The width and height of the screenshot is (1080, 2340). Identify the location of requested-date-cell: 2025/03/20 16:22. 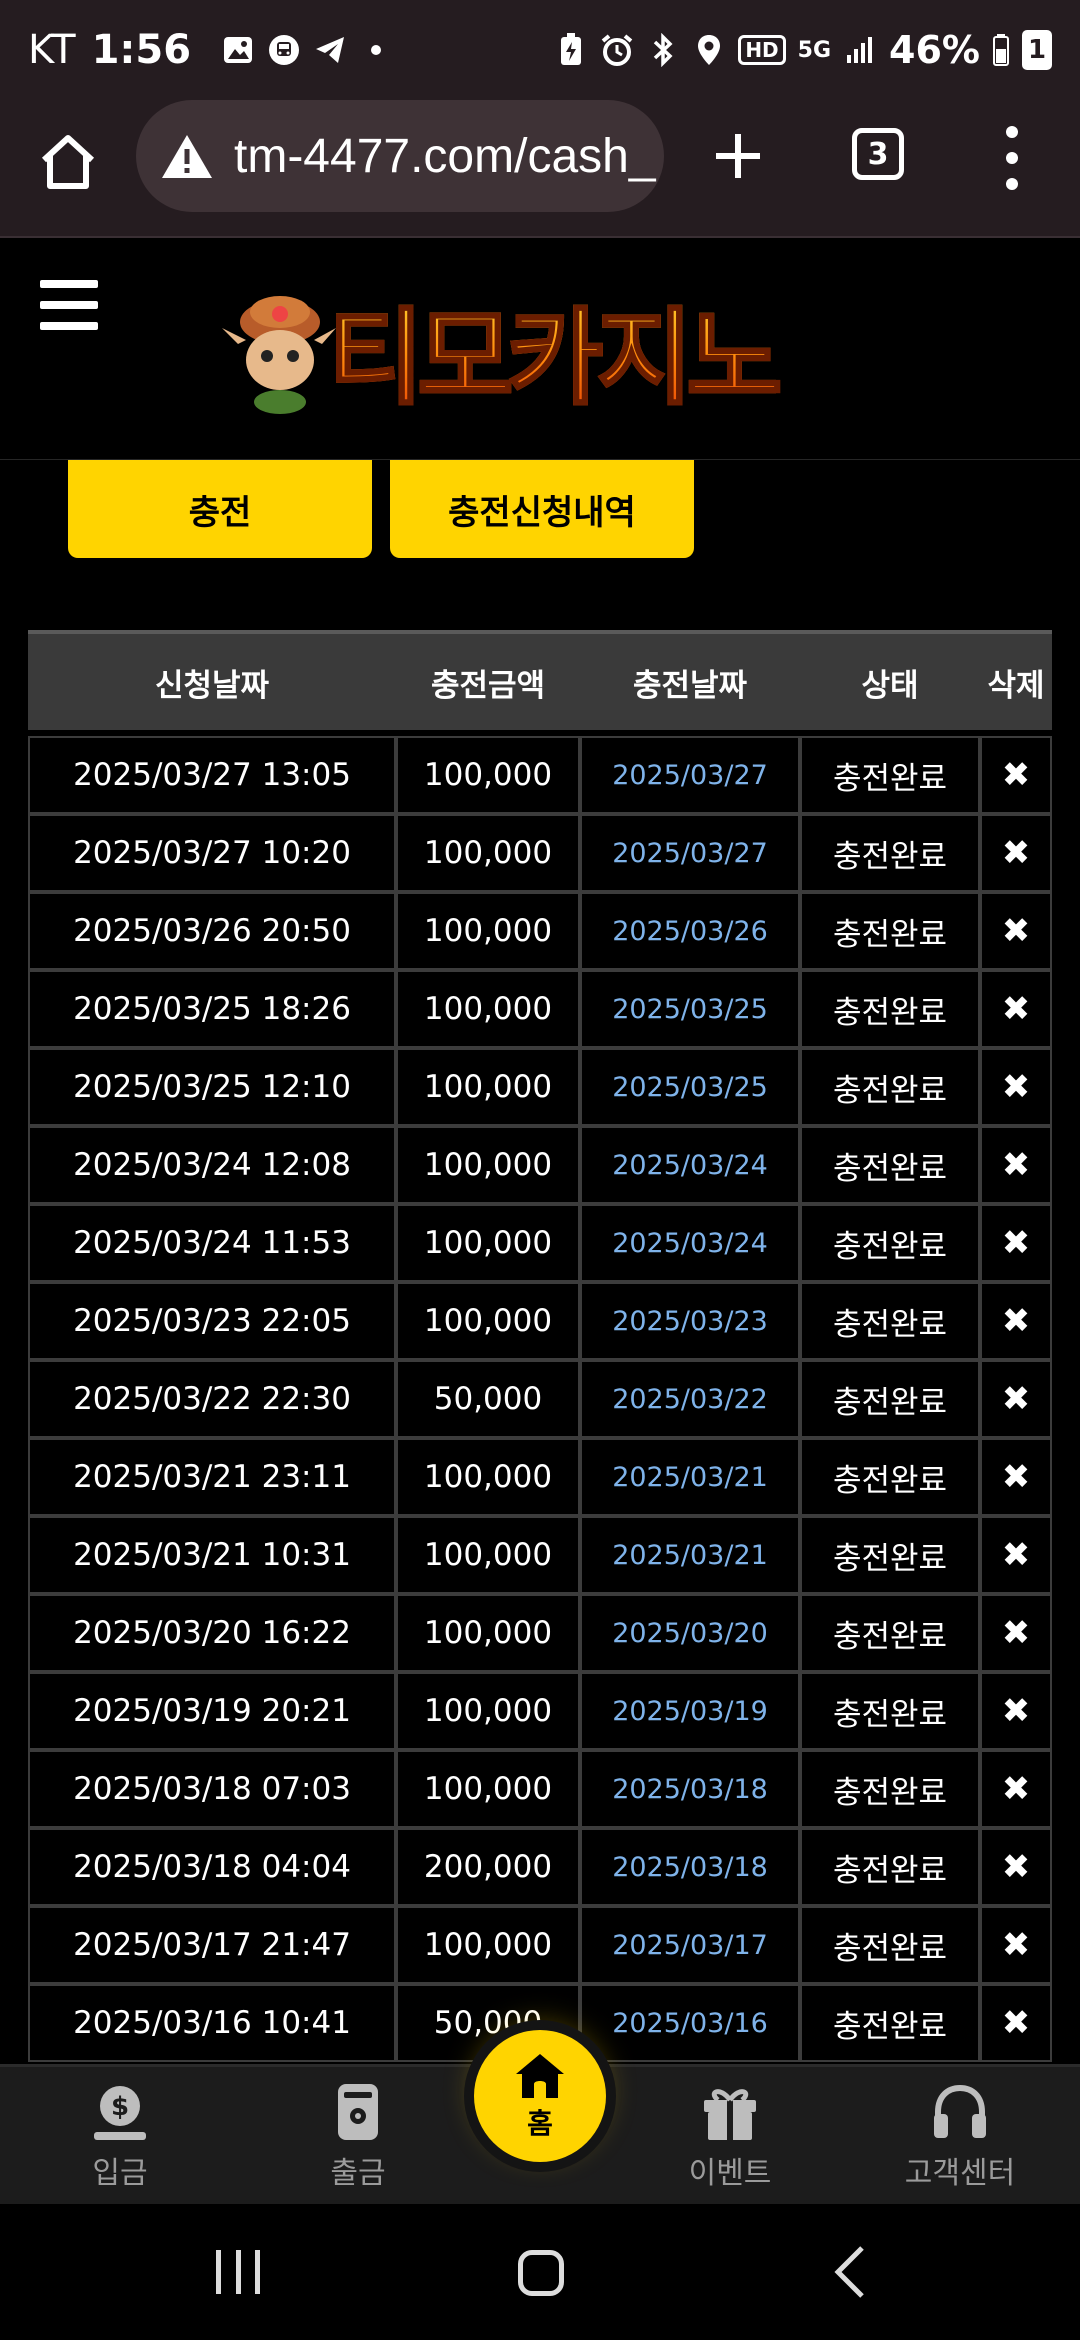
(212, 1633).